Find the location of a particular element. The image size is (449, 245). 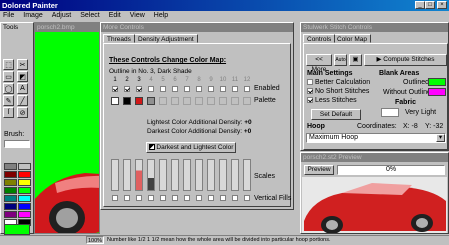

tab-density-adjustment: Density Adjustment is located at coordinates (166, 38).